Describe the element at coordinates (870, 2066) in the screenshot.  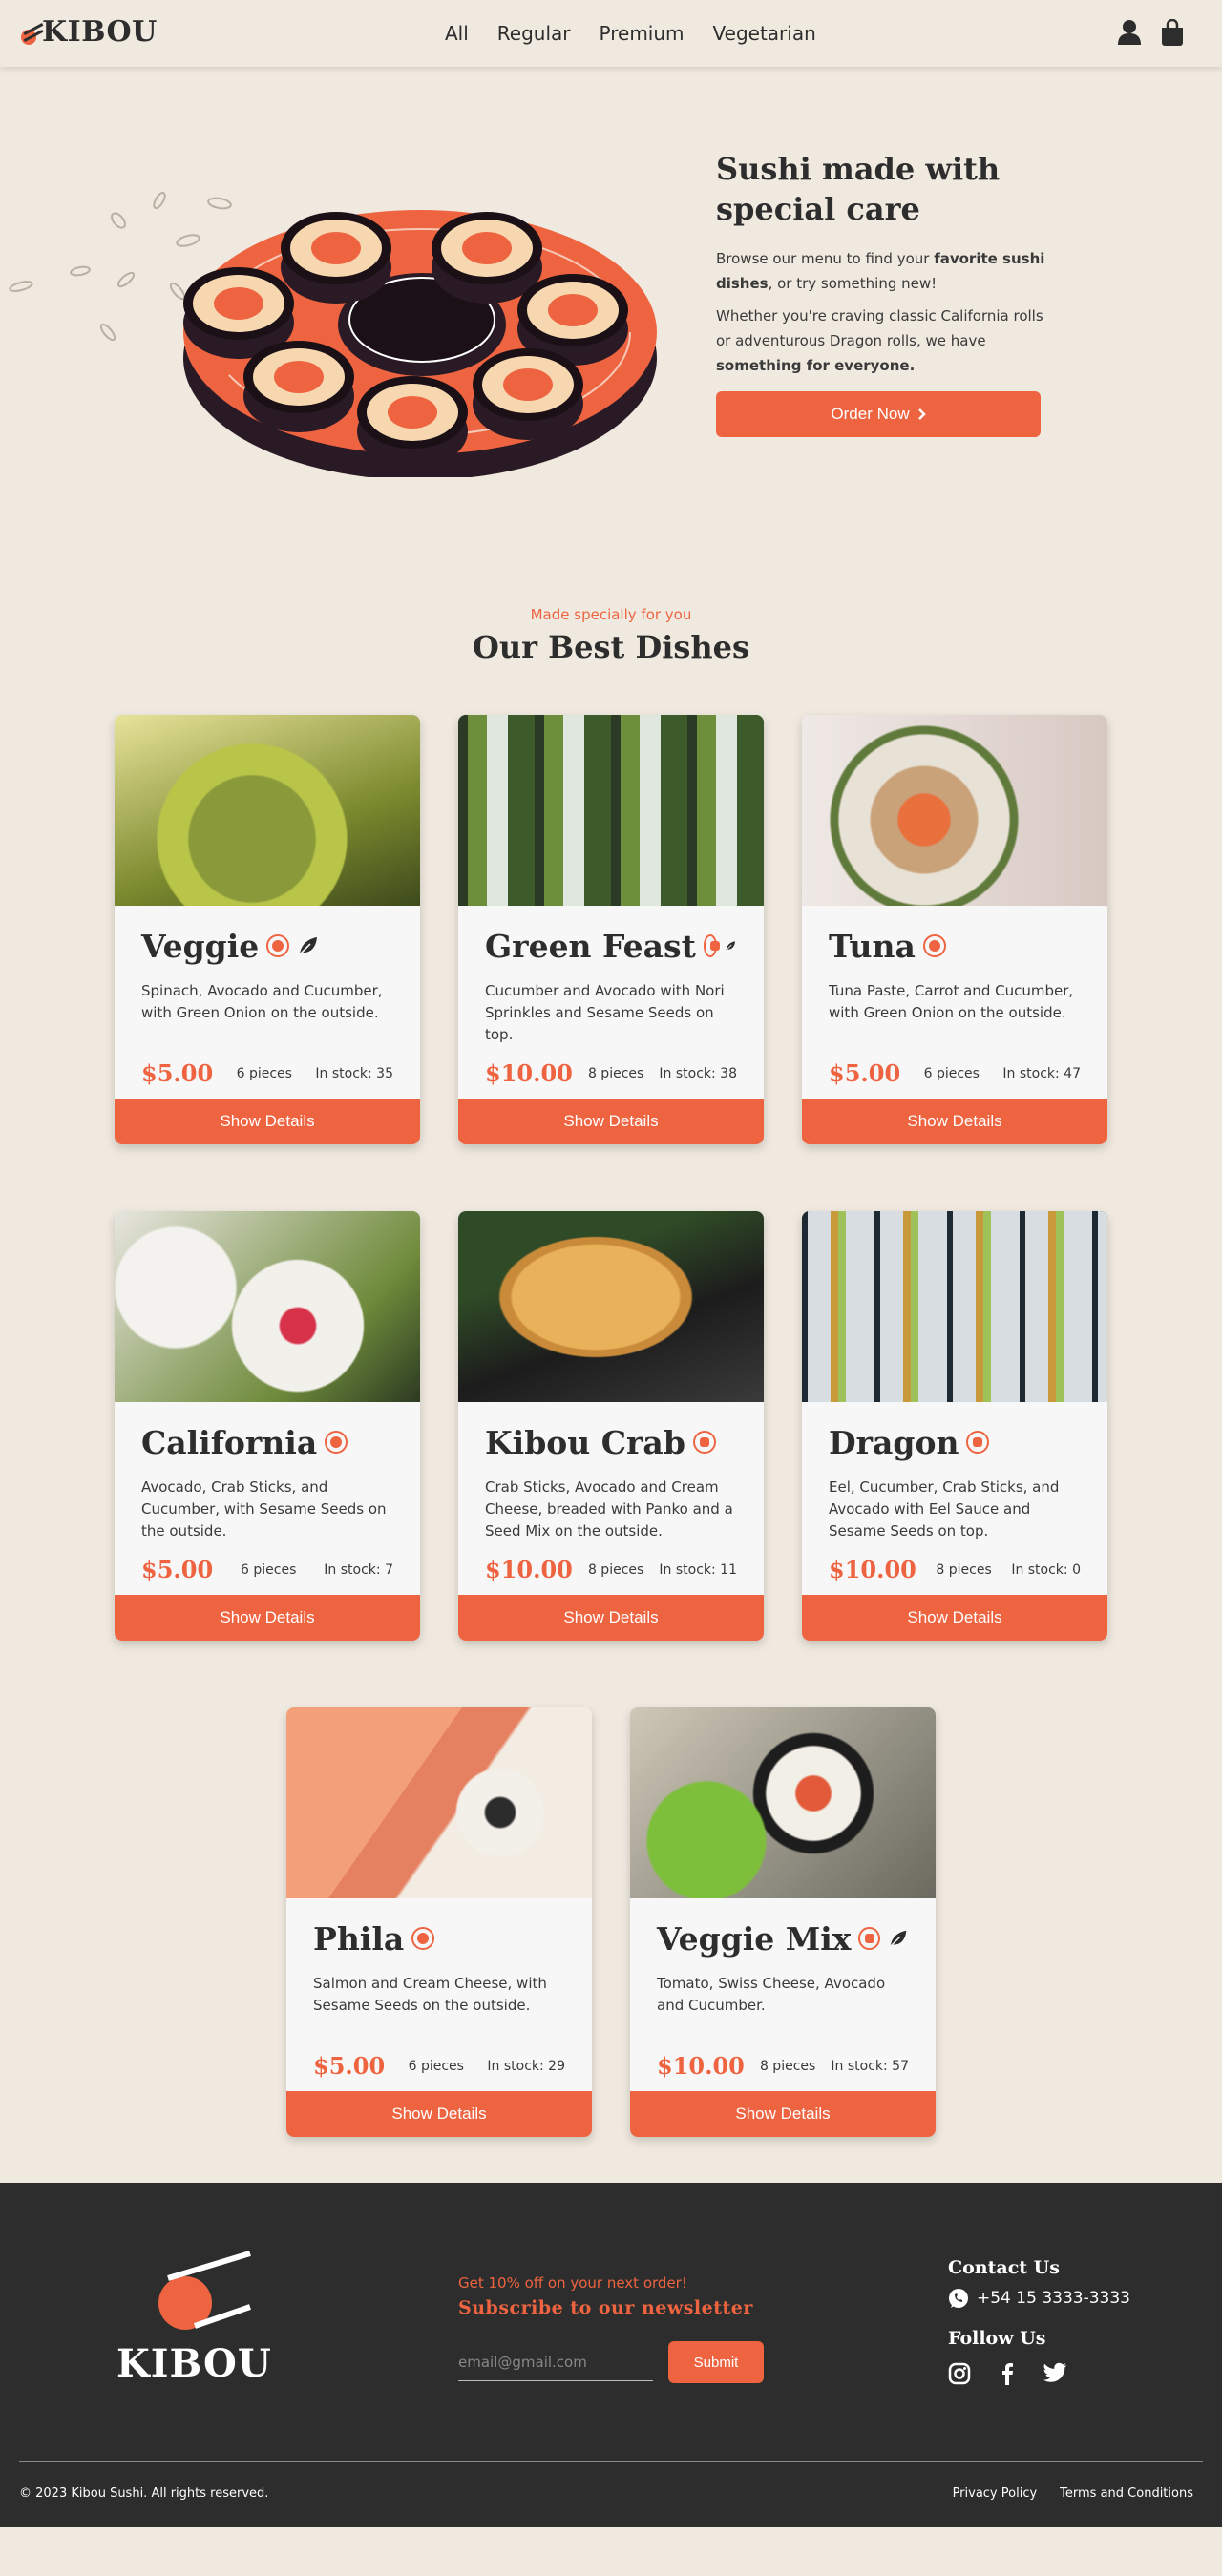
I see `dish-stock: In stock: 57` at that location.